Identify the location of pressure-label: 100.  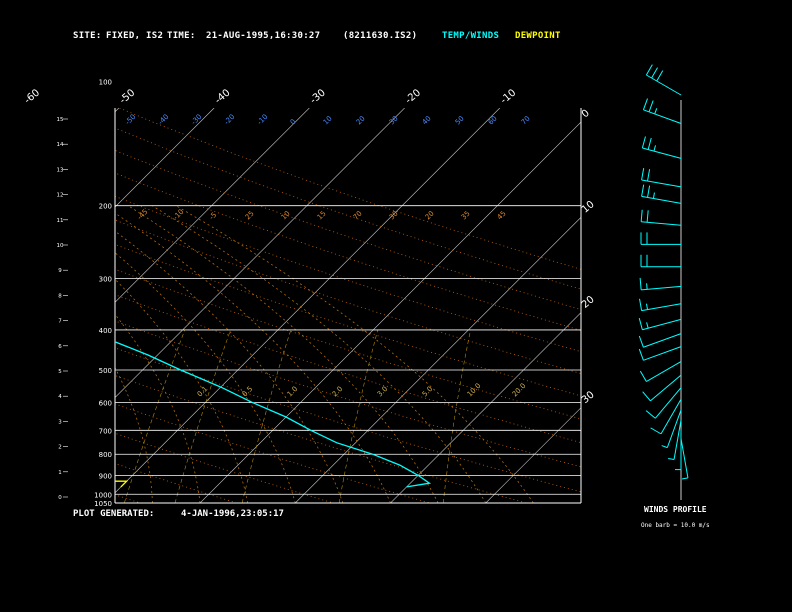
(105, 82).